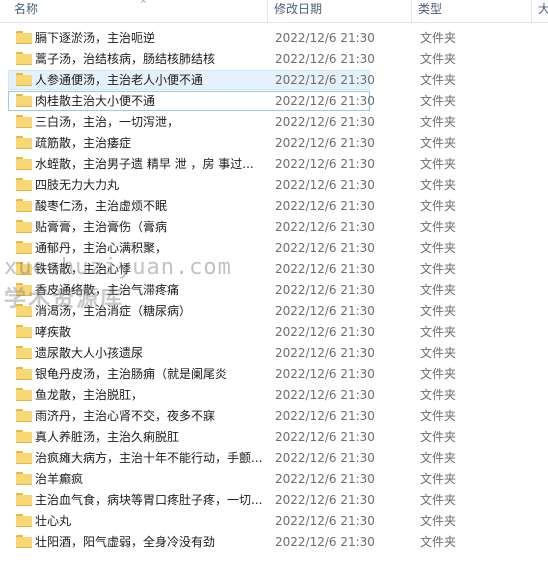 The image size is (548, 564). What do you see at coordinates (101, 227) in the screenshot?
I see `folder-name: 贴膏膏，主治膏伤（膏病` at bounding box center [101, 227].